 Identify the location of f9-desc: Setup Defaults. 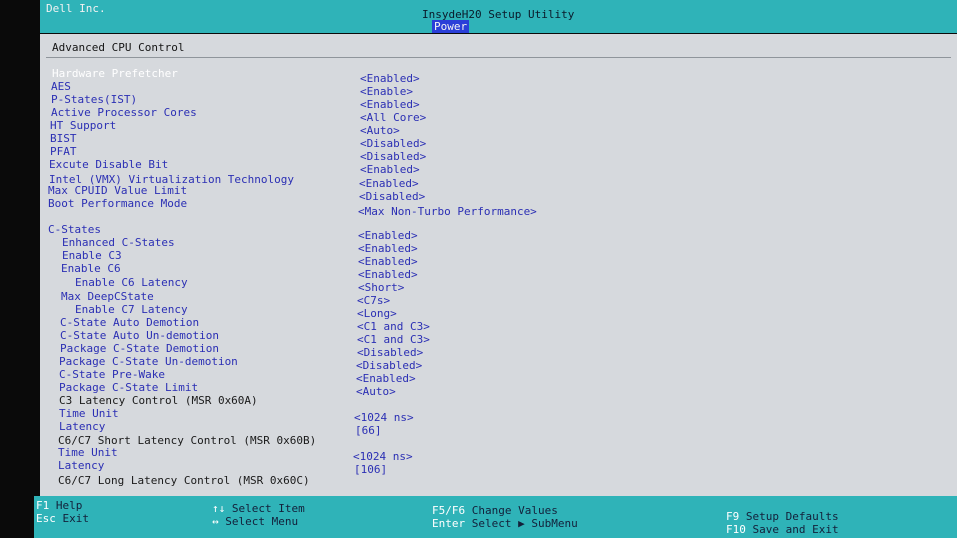
(792, 516).